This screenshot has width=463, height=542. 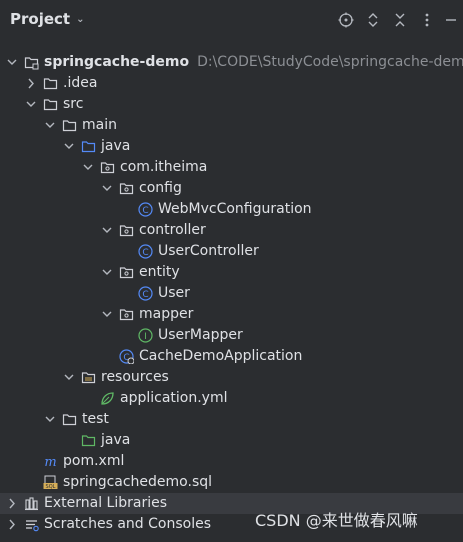 What do you see at coordinates (51, 487) in the screenshot?
I see `svg-text: SQL` at bounding box center [51, 487].